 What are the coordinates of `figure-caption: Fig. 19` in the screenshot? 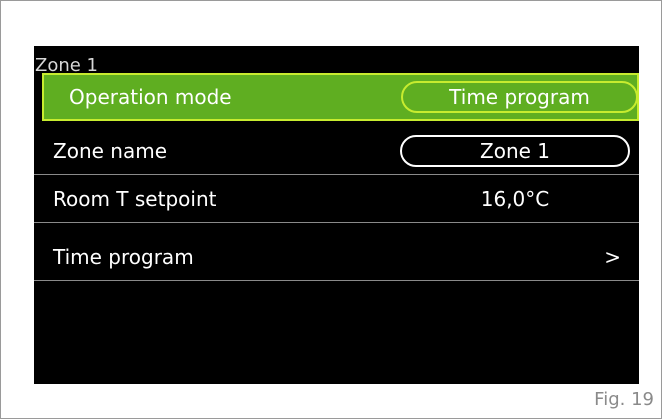 It's located at (624, 399).